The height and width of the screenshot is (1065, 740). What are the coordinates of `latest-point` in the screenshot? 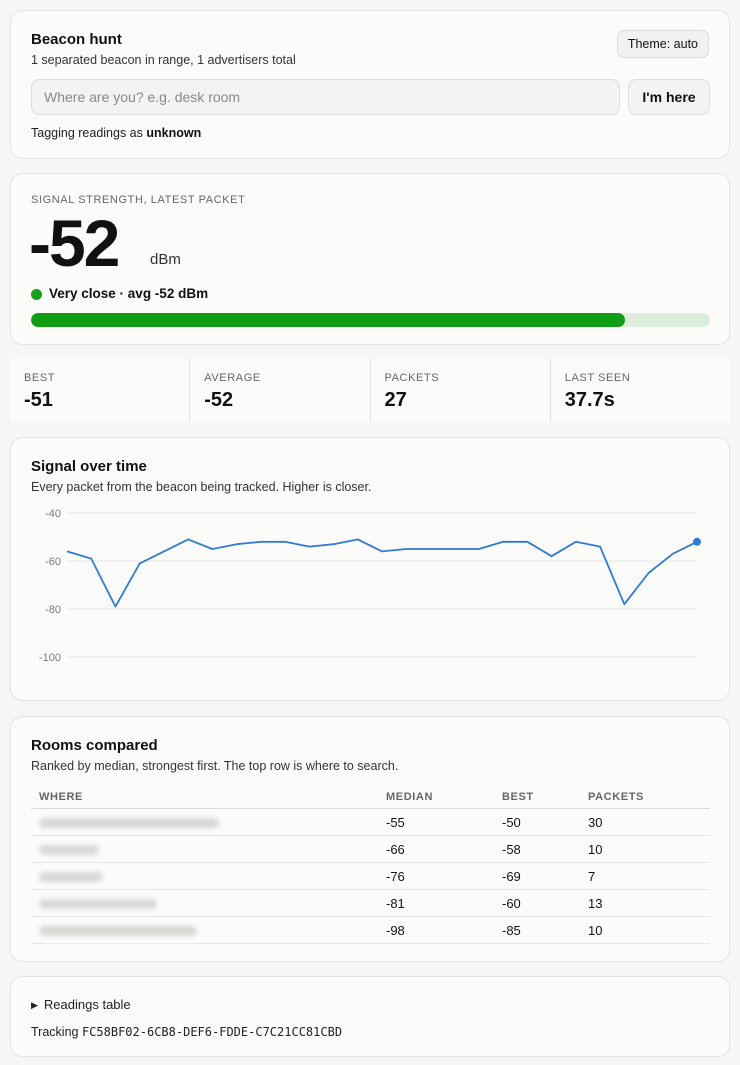 It's located at (697, 541).